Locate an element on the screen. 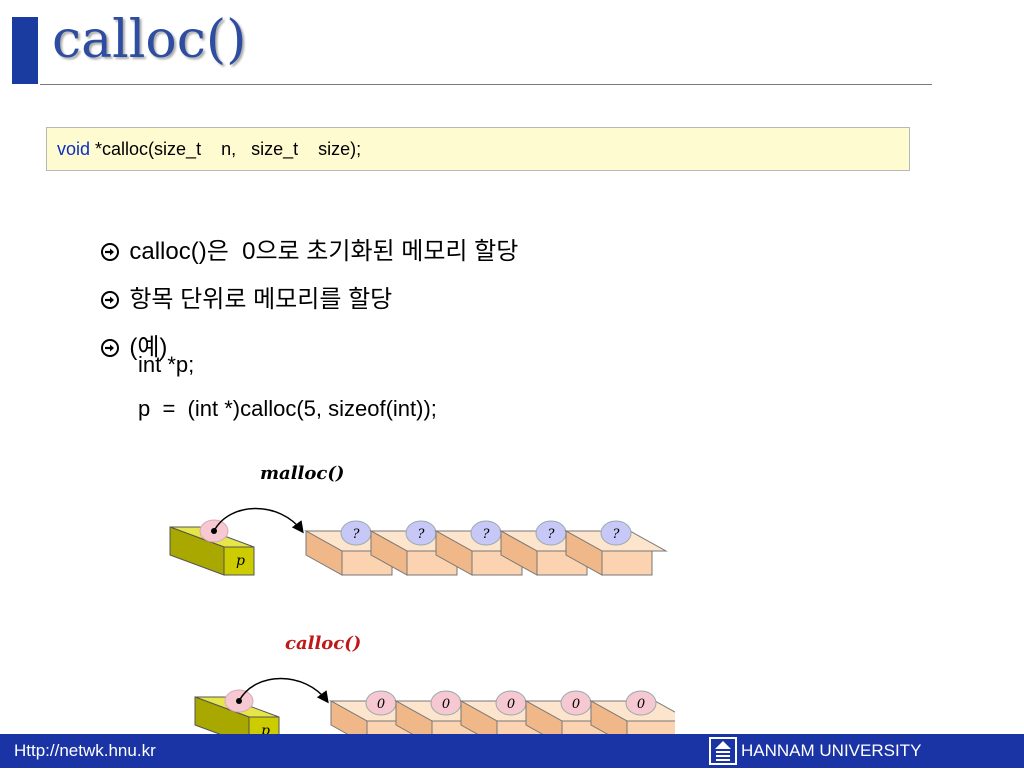  arrow-bullet-icon is located at coordinates (110, 348).